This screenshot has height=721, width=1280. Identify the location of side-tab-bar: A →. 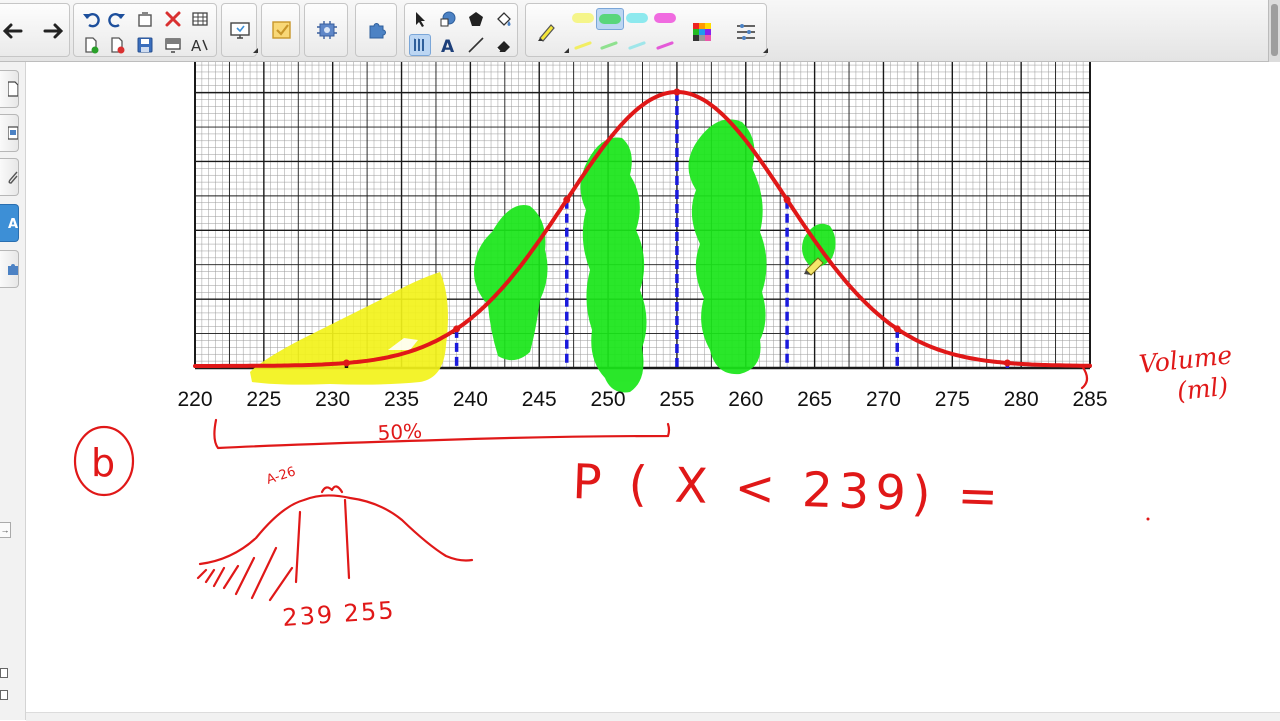
(13, 391).